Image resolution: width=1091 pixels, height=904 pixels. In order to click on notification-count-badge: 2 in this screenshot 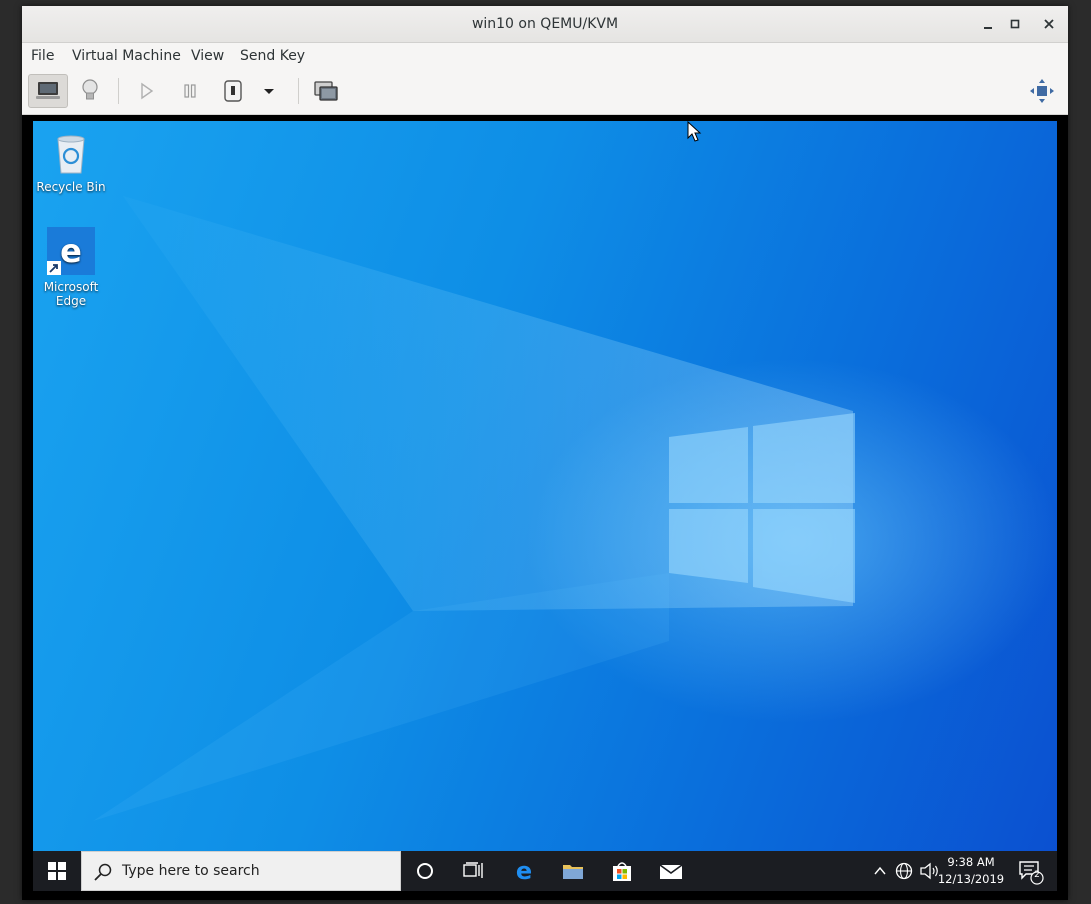, I will do `click(1037, 875)`.